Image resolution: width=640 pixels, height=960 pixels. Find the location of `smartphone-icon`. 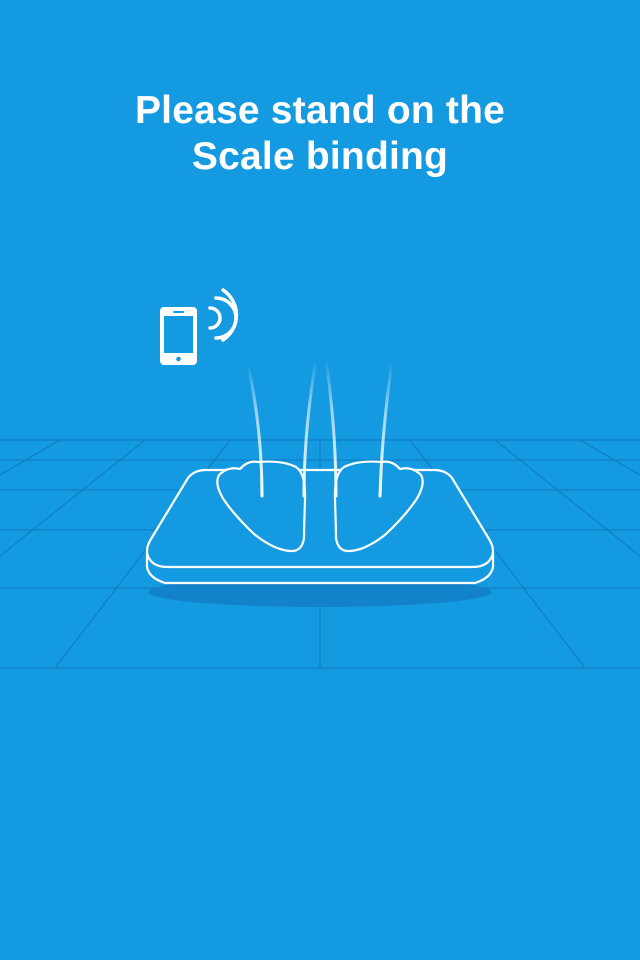

smartphone-icon is located at coordinates (178, 336).